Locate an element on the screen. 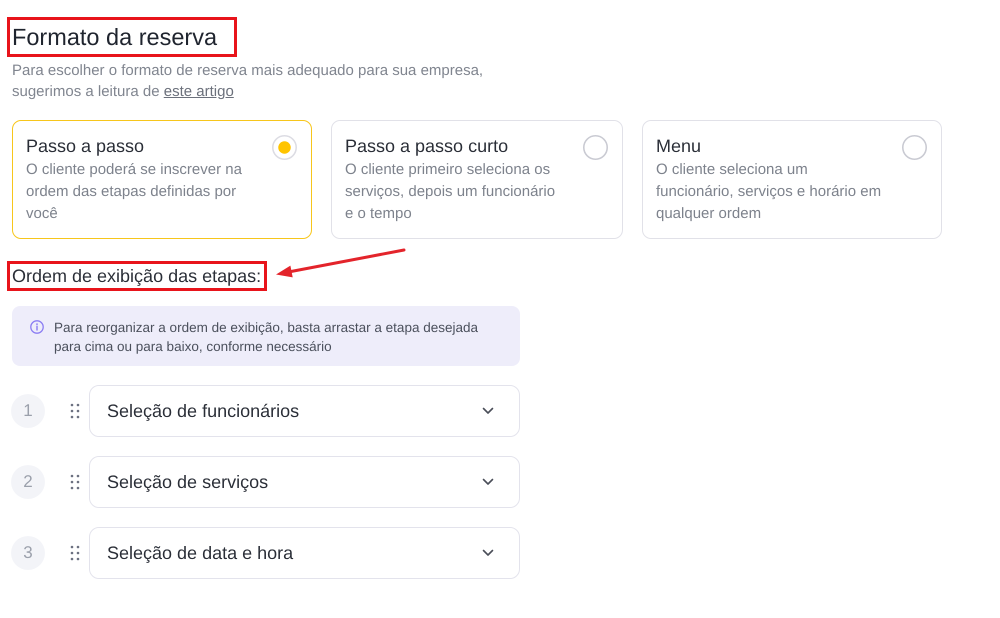  page-title: Formato da reserva is located at coordinates (122, 37).